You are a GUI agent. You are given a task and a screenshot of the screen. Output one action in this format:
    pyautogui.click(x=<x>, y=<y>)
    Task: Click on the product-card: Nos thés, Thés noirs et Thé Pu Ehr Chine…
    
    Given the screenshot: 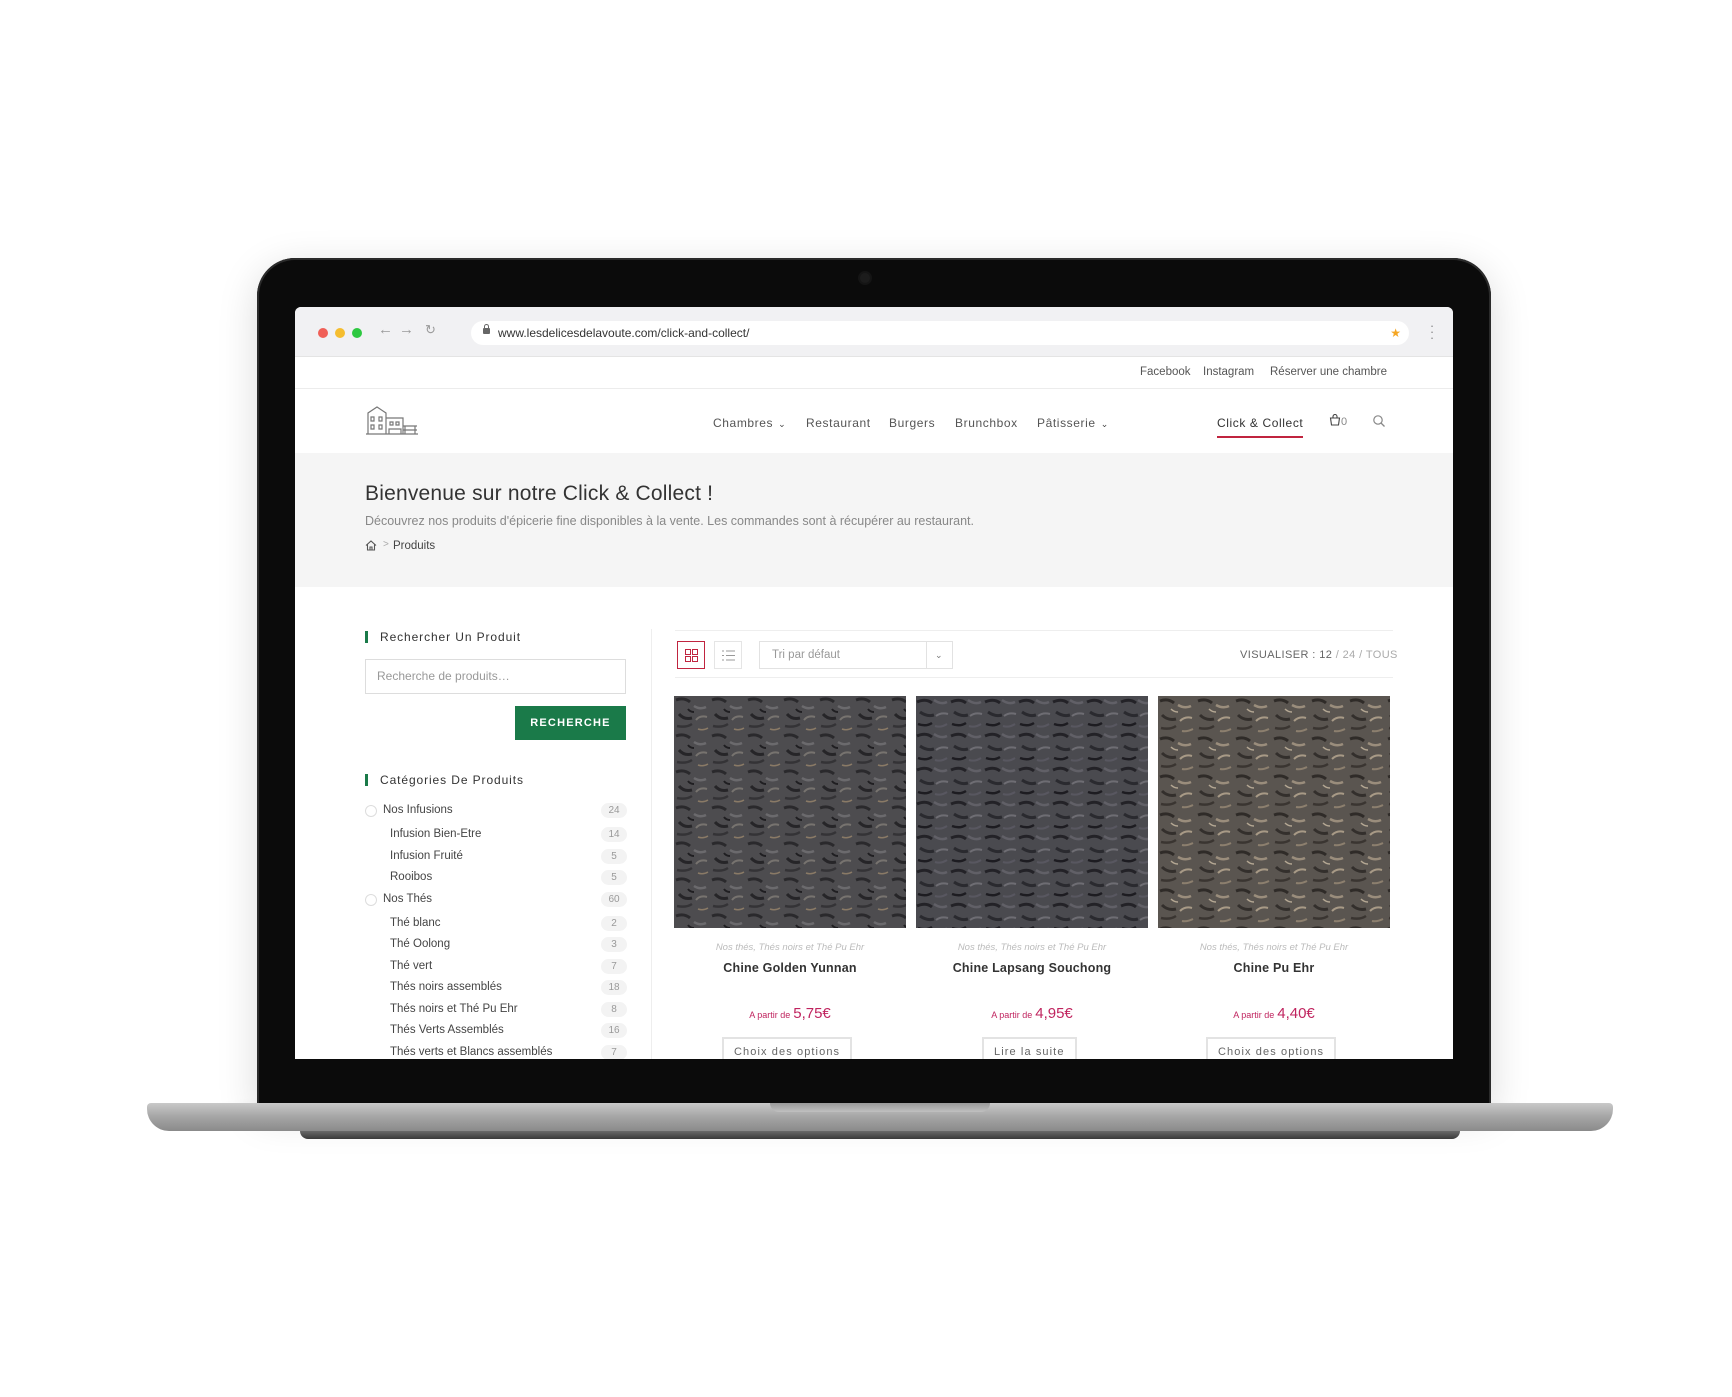 What is the action you would take?
    pyautogui.click(x=1032, y=877)
    